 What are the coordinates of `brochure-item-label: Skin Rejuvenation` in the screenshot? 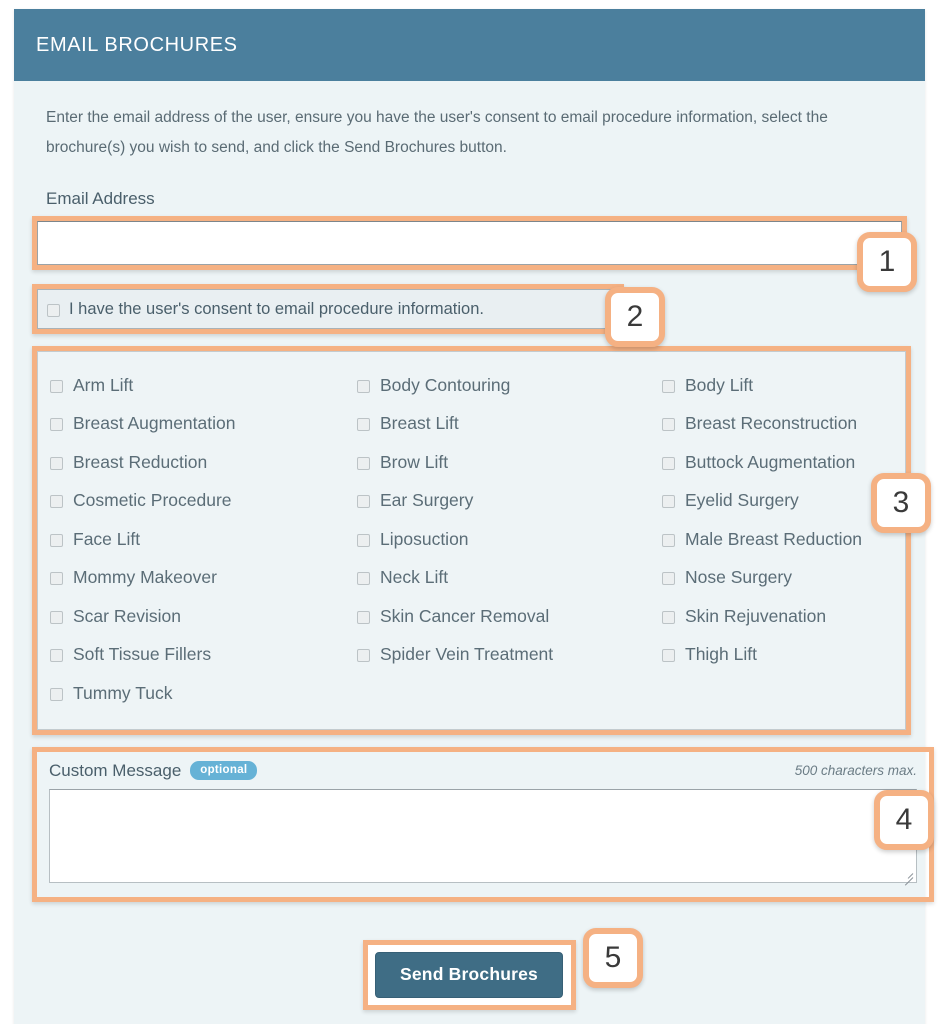 It's located at (756, 615).